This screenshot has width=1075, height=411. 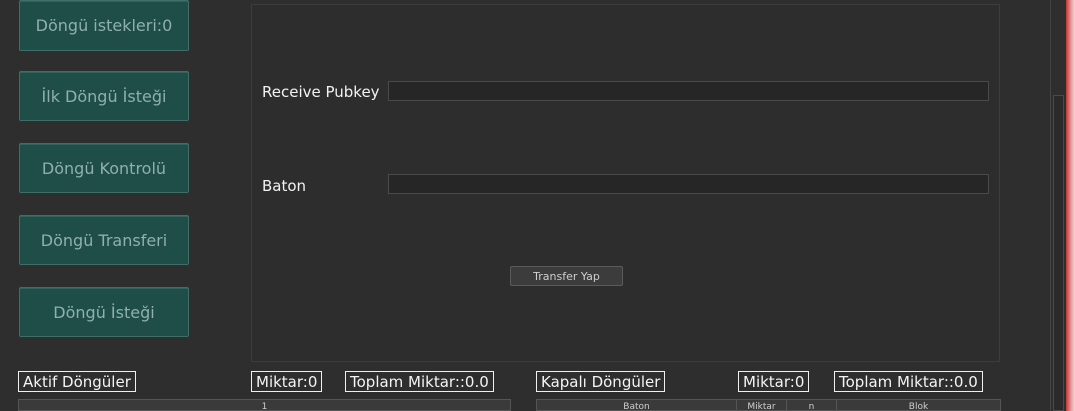 I want to click on scrollbar-thumb, so click(x=1058, y=253).